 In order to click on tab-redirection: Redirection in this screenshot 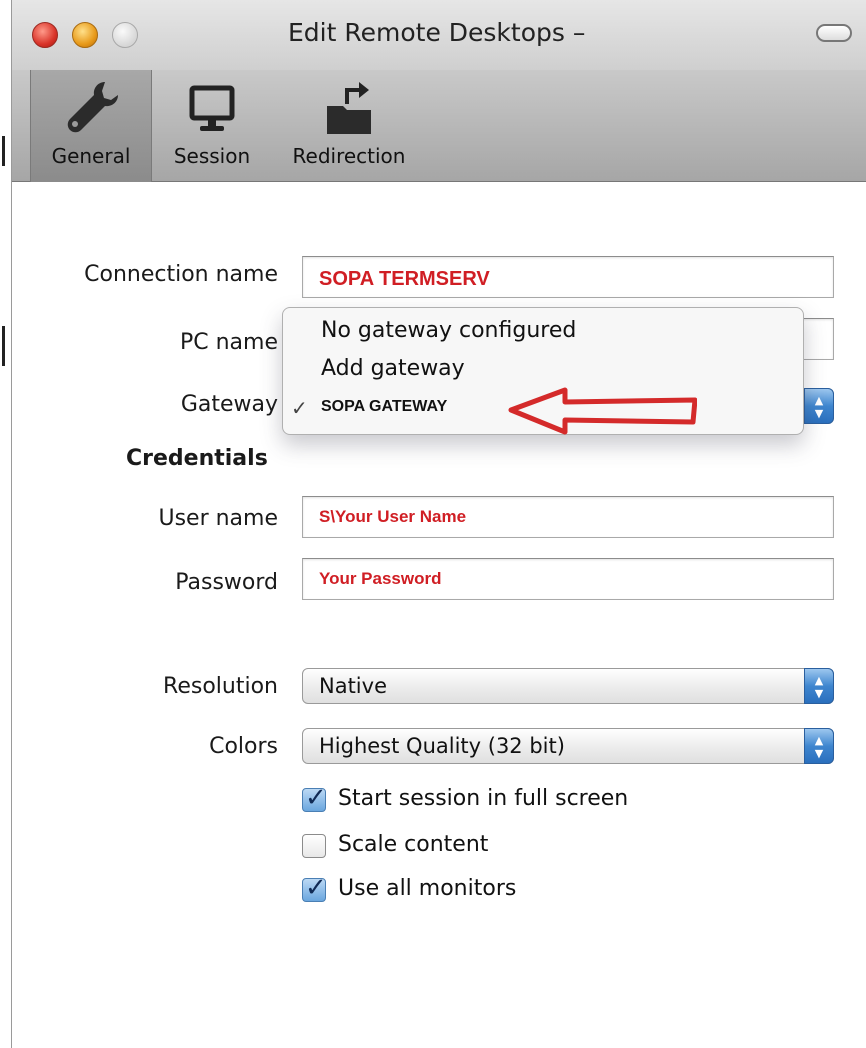, I will do `click(349, 126)`.